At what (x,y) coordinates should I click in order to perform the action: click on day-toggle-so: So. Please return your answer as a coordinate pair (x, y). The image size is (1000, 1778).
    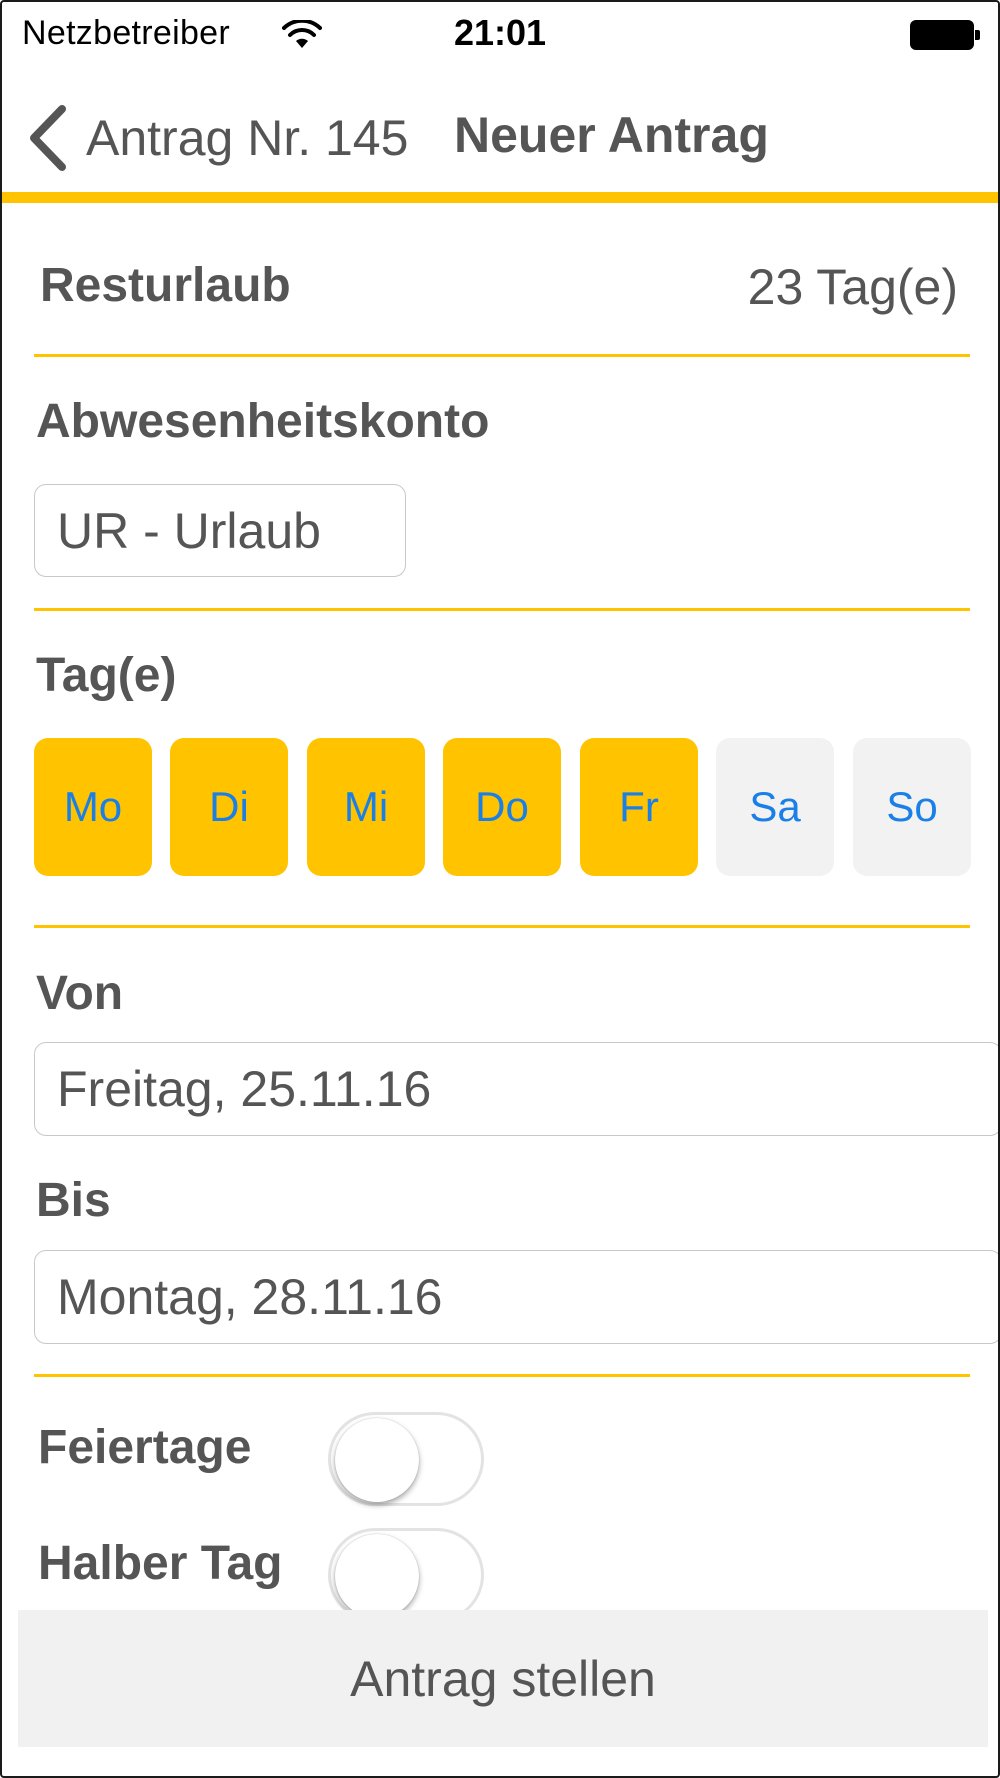
    Looking at the image, I should click on (912, 807).